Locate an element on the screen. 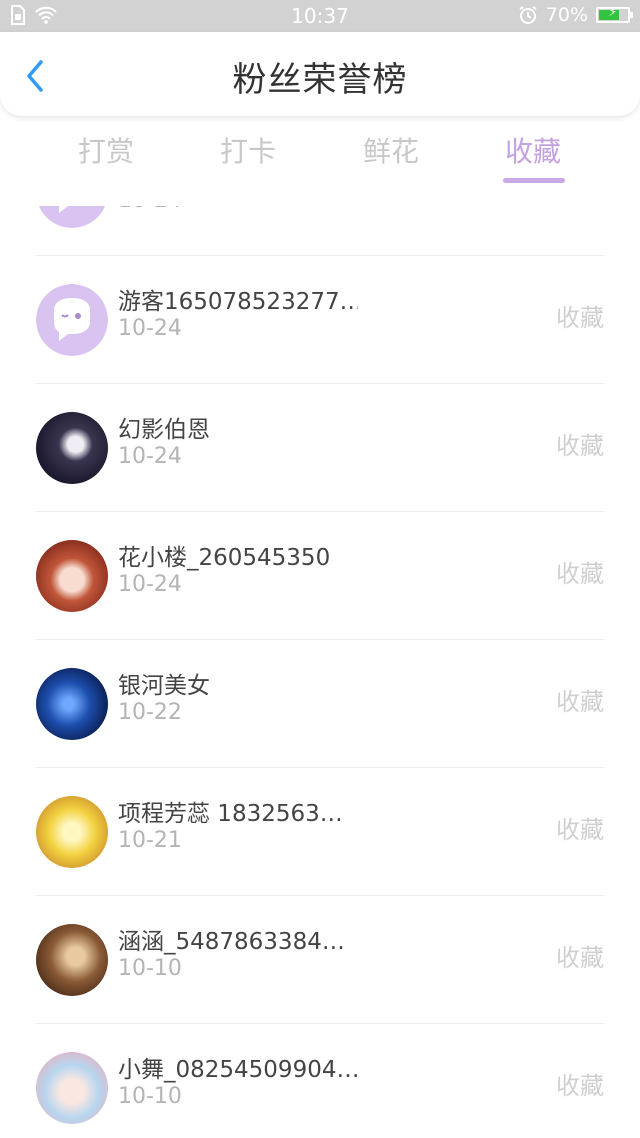  tab-favorites: 收藏 is located at coordinates (533, 150).